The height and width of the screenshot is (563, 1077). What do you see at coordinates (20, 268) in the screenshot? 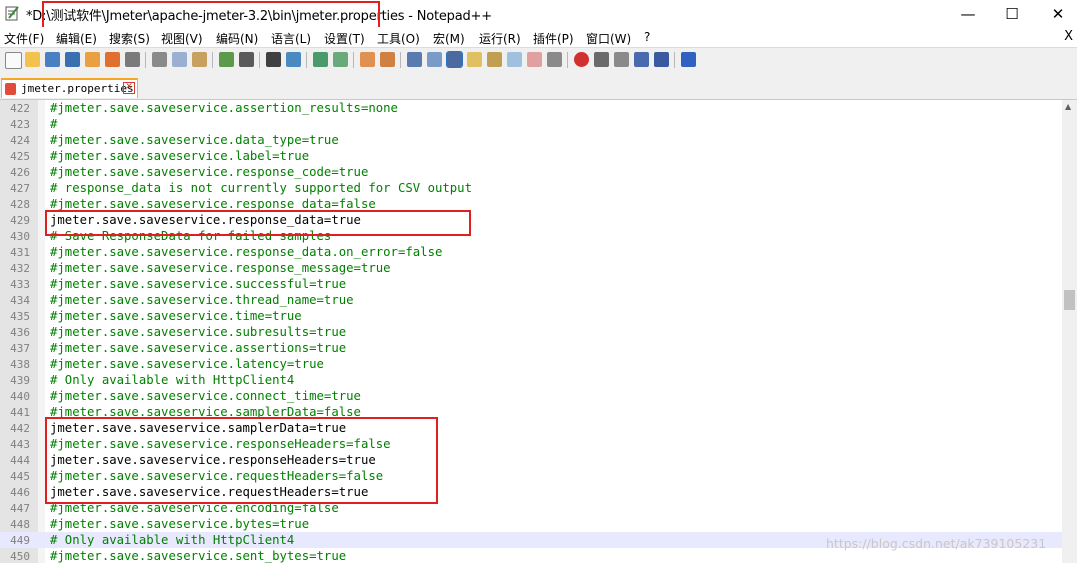
I see `line-number: 432` at bounding box center [20, 268].